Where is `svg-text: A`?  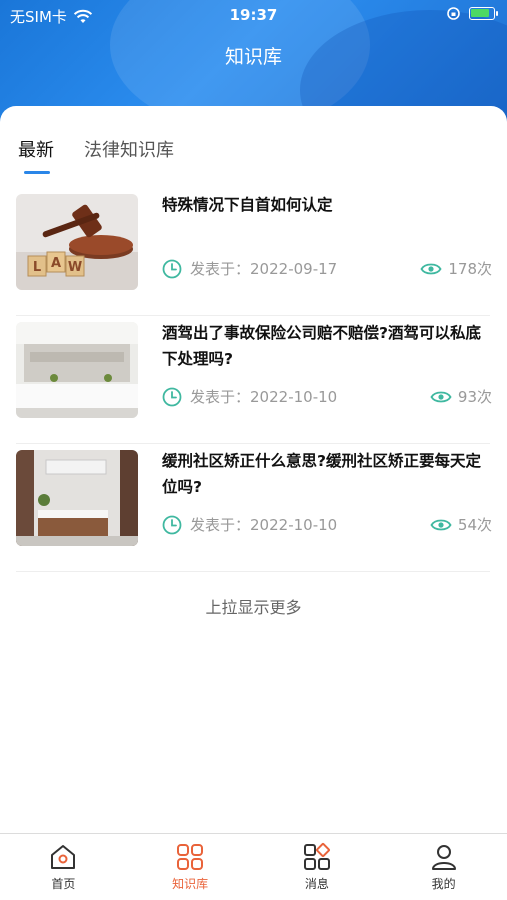
svg-text: A is located at coordinates (56, 263).